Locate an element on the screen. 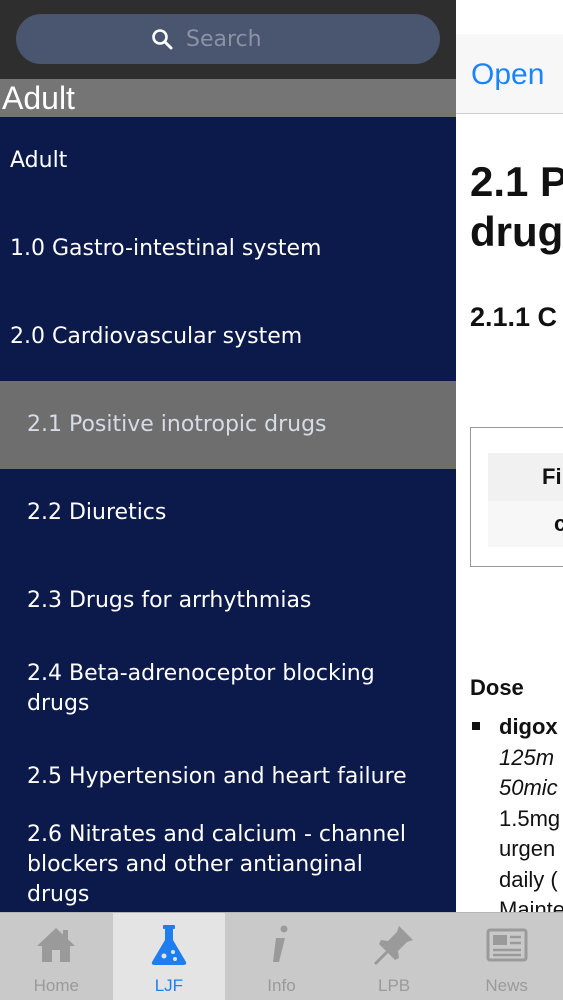 The height and width of the screenshot is (1000, 563). tab-bar: Home LJF Info LPB News is located at coordinates (281, 956).